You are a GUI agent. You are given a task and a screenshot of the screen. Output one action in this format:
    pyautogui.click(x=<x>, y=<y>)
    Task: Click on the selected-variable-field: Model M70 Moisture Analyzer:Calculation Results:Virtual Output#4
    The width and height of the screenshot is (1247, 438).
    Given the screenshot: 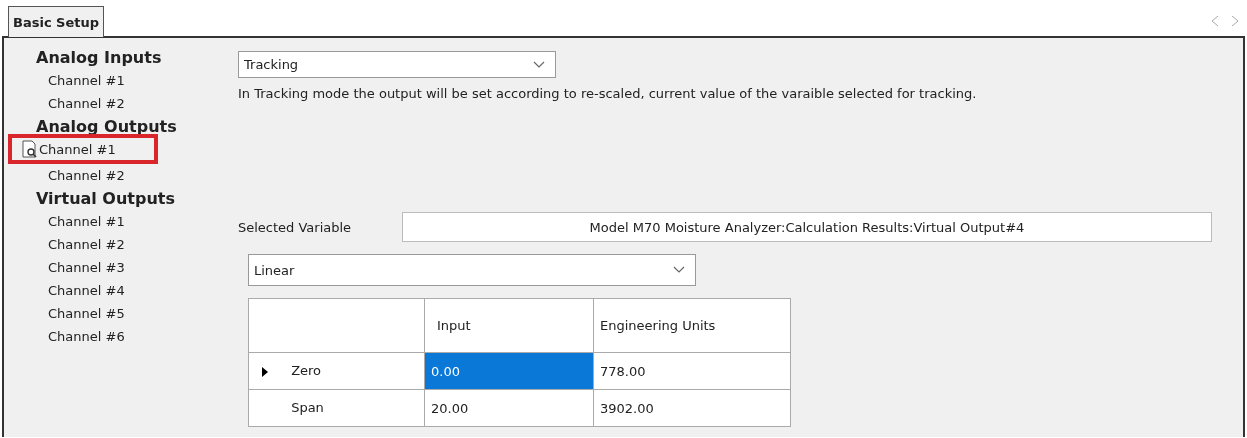 What is the action you would take?
    pyautogui.click(x=807, y=227)
    